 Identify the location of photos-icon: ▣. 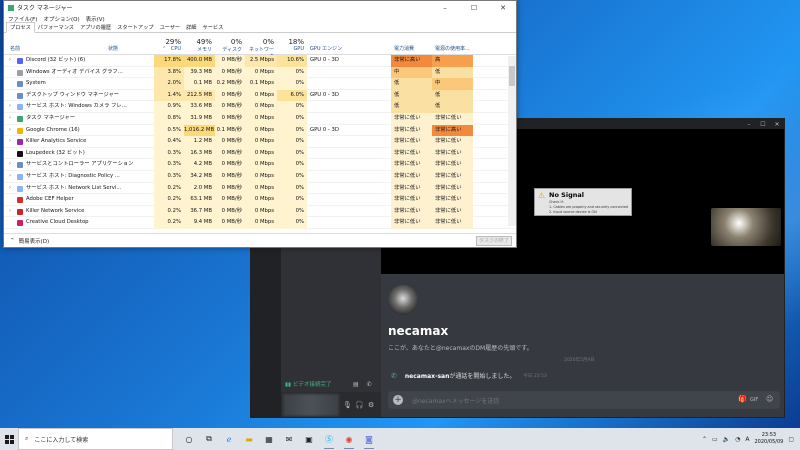
(309, 439).